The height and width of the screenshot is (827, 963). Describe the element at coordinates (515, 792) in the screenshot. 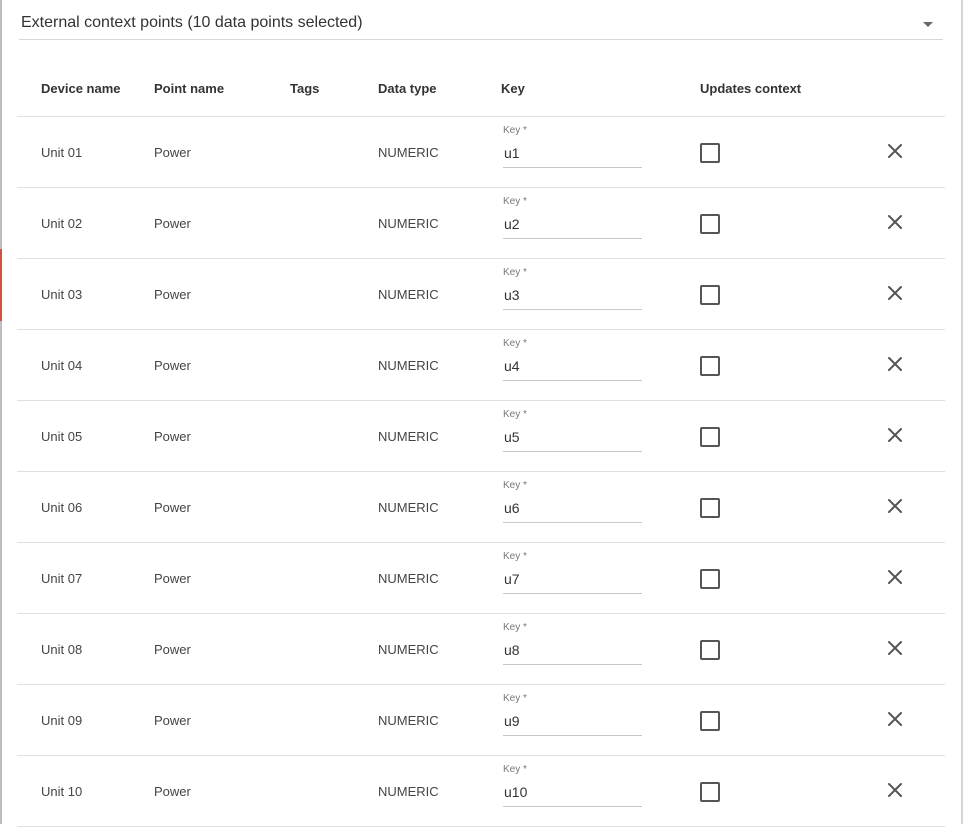

I see `key-input-value: u10` at that location.